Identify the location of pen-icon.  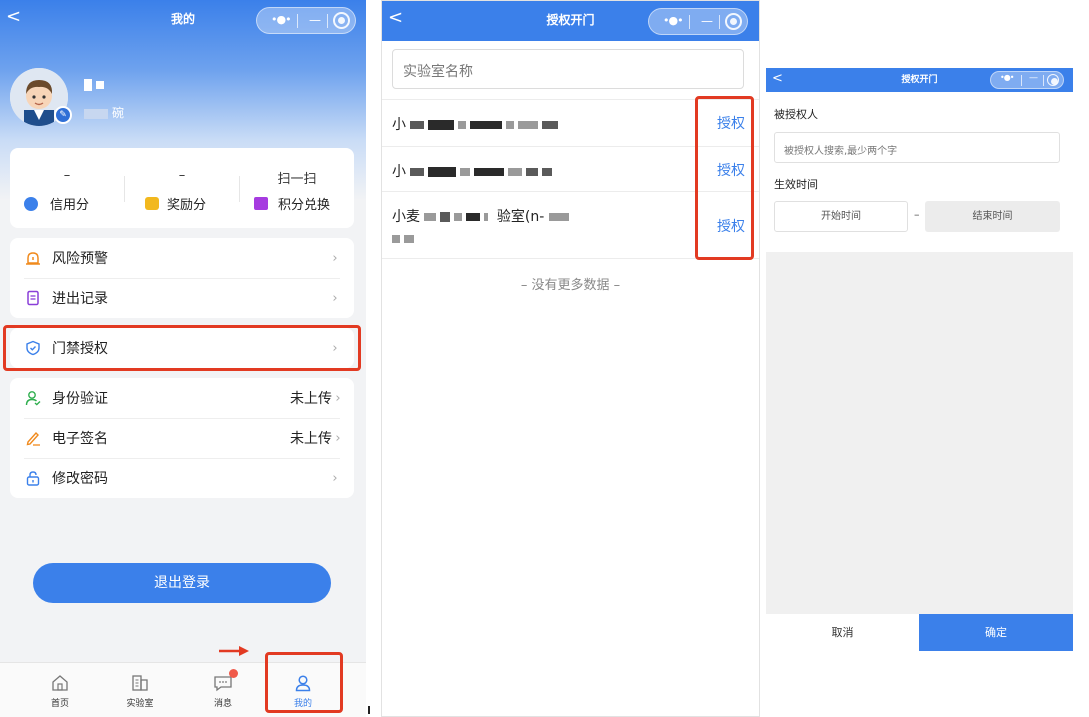
(33, 438).